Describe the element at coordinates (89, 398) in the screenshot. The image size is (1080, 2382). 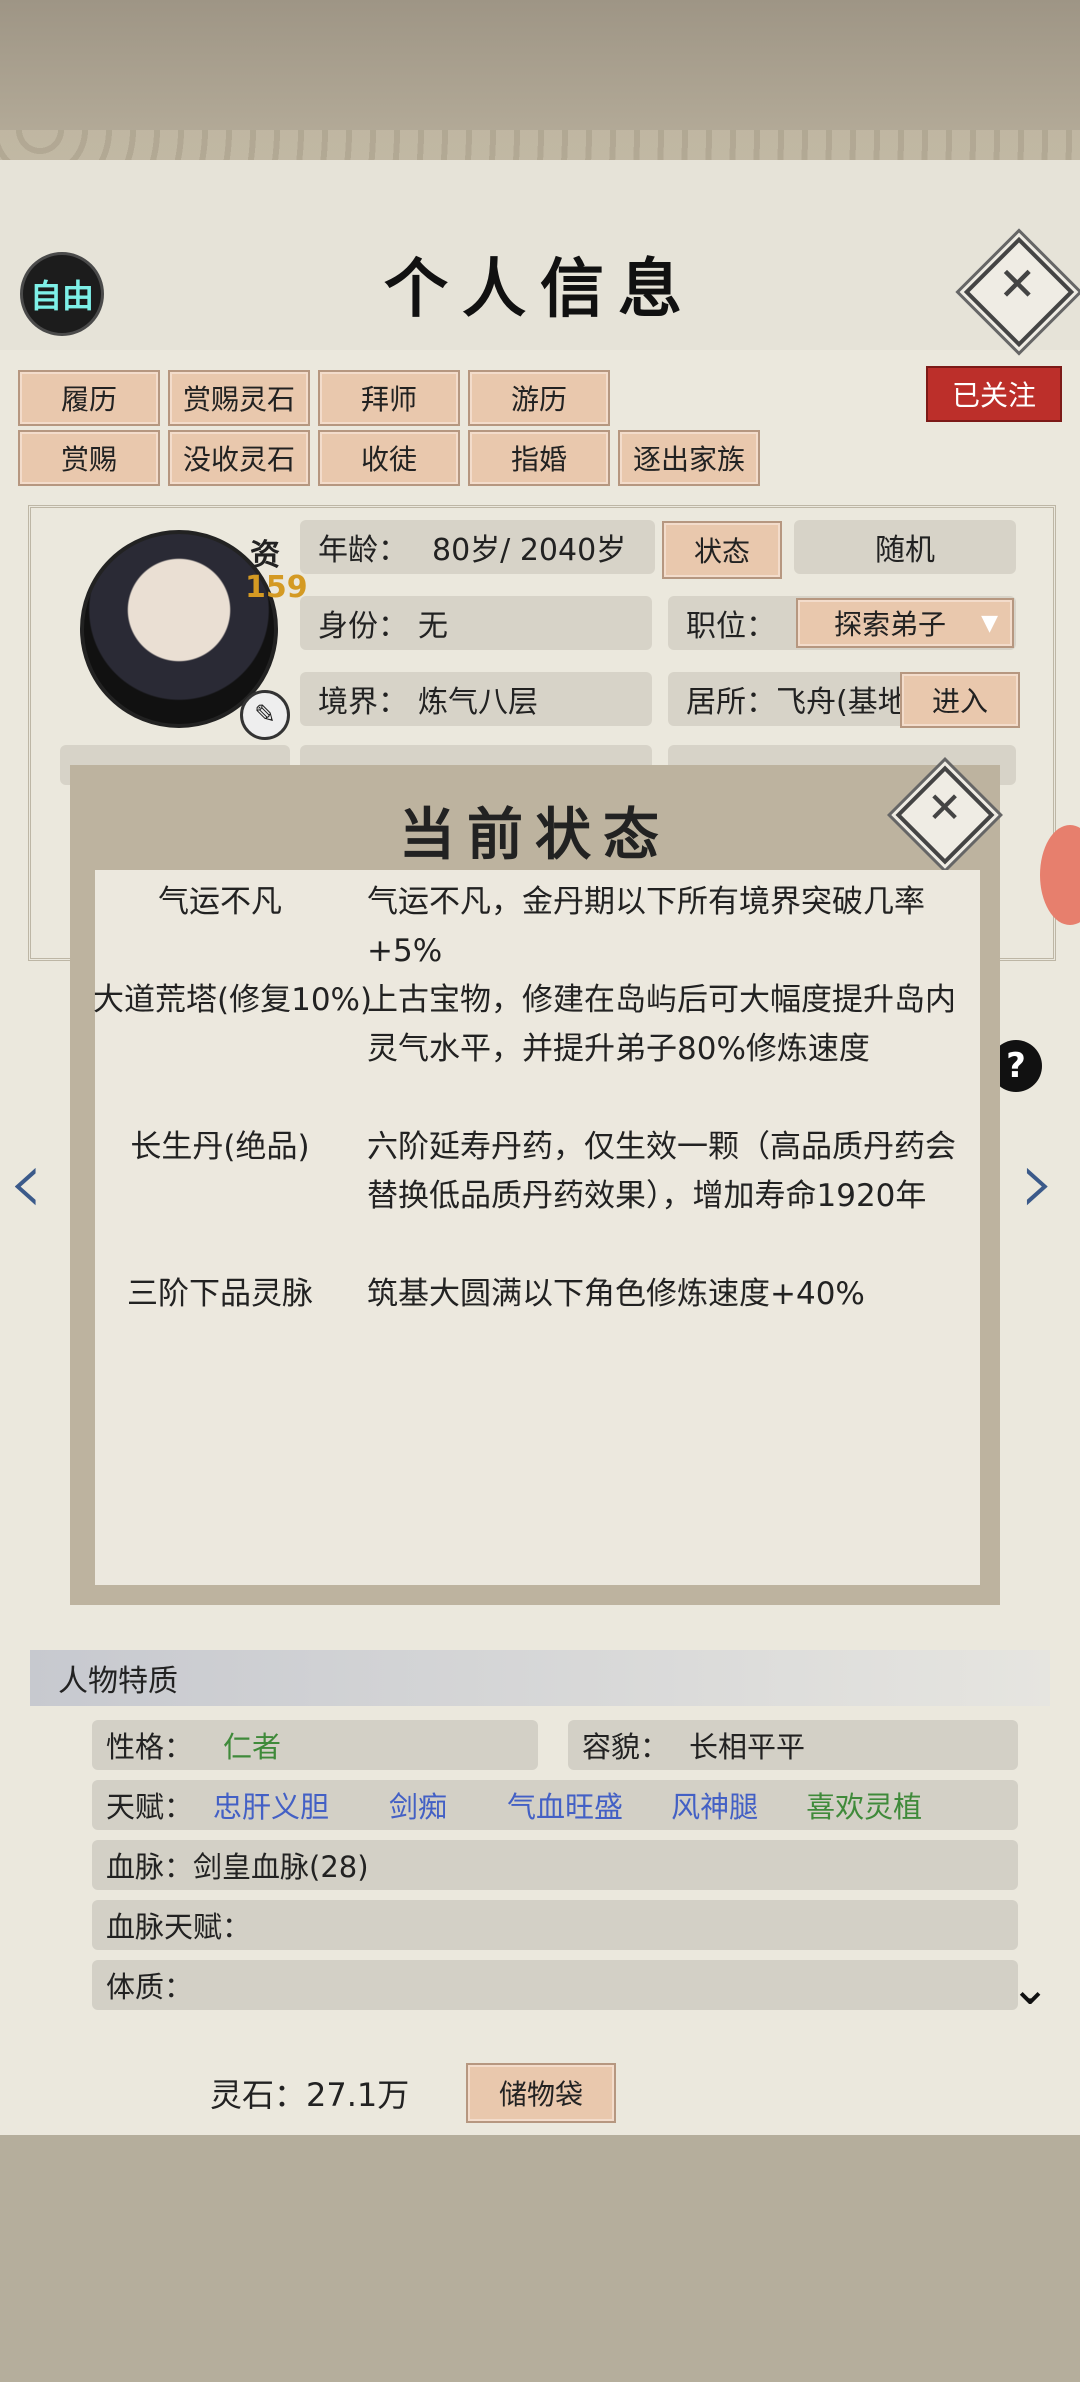
I see `history-button: 履历` at that location.